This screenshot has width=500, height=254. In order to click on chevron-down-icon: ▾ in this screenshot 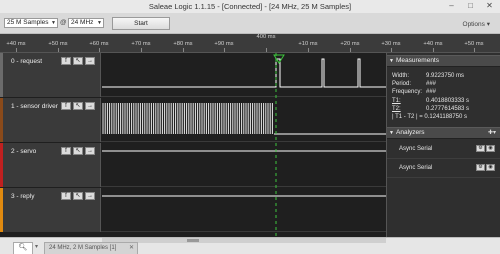, I will do `click(36, 246)`.